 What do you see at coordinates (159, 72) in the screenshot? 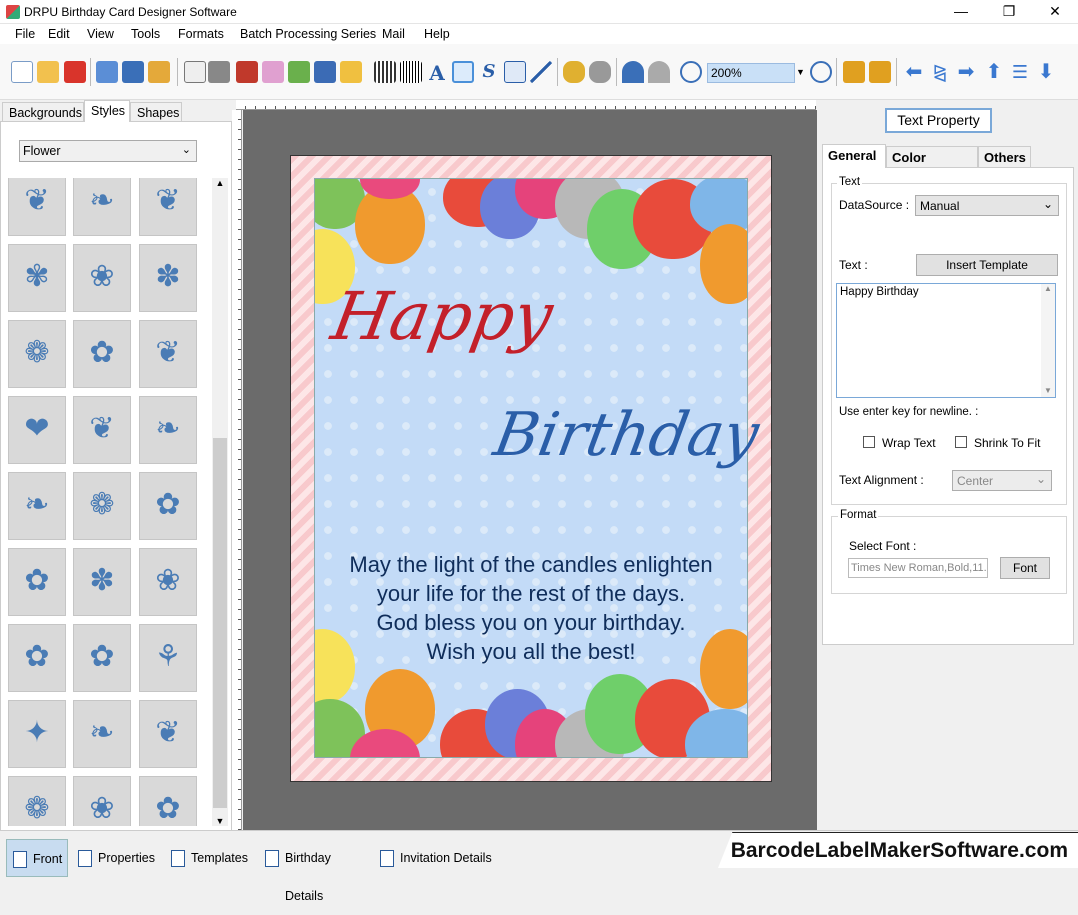
I see `export-icon` at bounding box center [159, 72].